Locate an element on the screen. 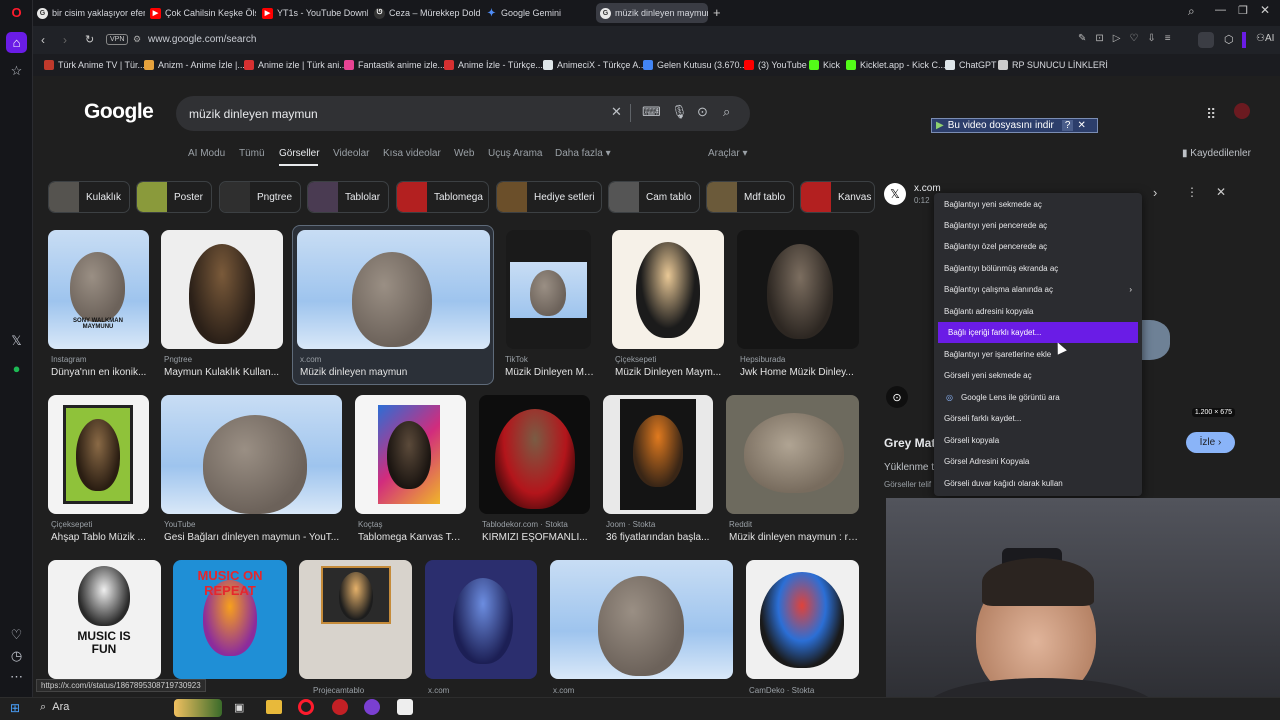  chip-poster: Poster is located at coordinates (174, 197).